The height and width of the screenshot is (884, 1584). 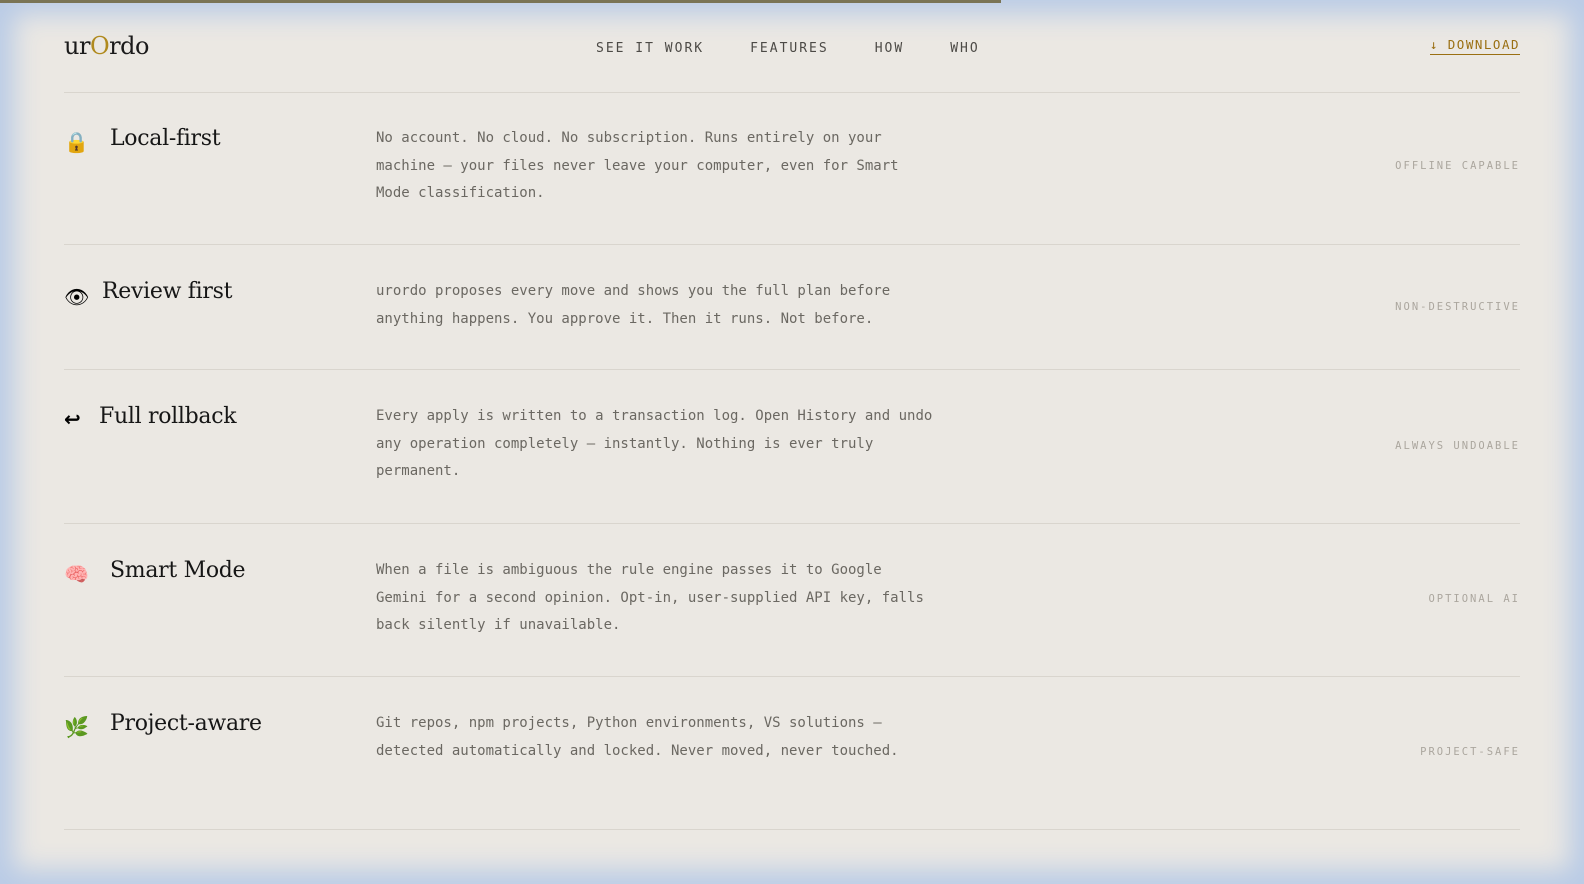 I want to click on logo-text-end: rdo, so click(x=129, y=46).